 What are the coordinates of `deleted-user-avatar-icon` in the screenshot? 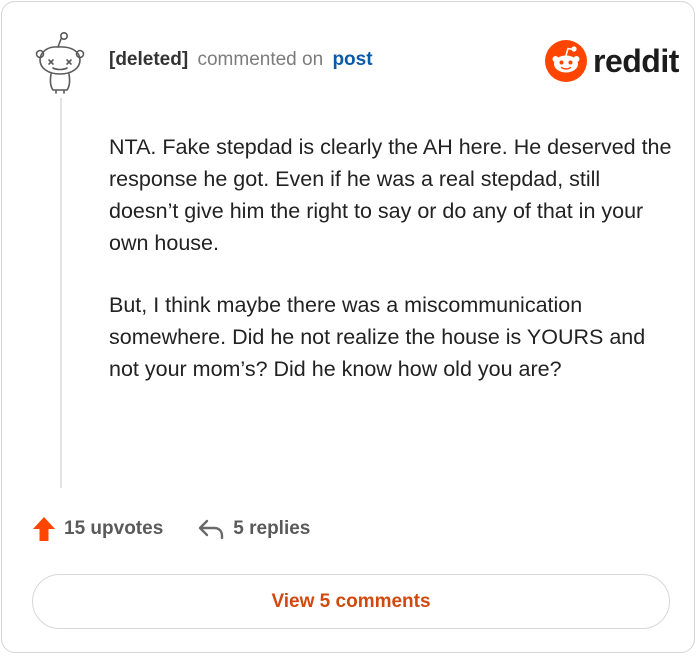 It's located at (60, 62).